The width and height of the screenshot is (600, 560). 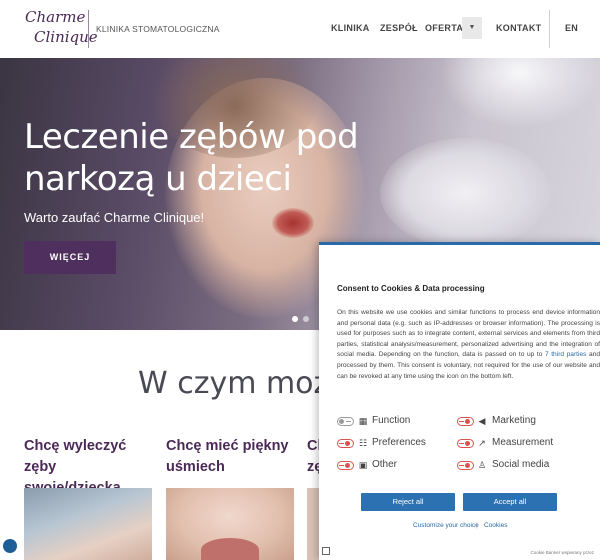 What do you see at coordinates (562, 552) in the screenshot?
I see `cookie-footer-text: Cookie Banner wspierany przez` at bounding box center [562, 552].